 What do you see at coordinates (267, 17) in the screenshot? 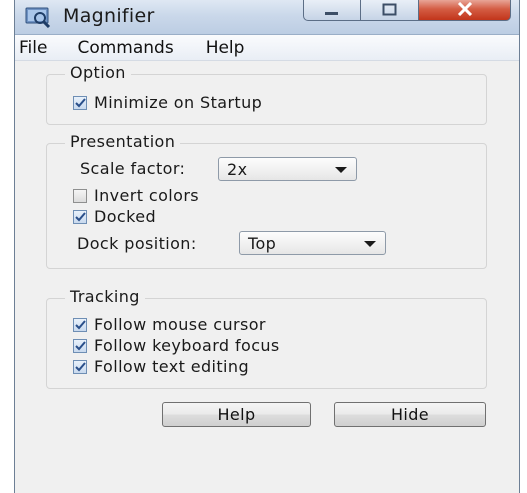
I see `title-bar: Magnifier` at bounding box center [267, 17].